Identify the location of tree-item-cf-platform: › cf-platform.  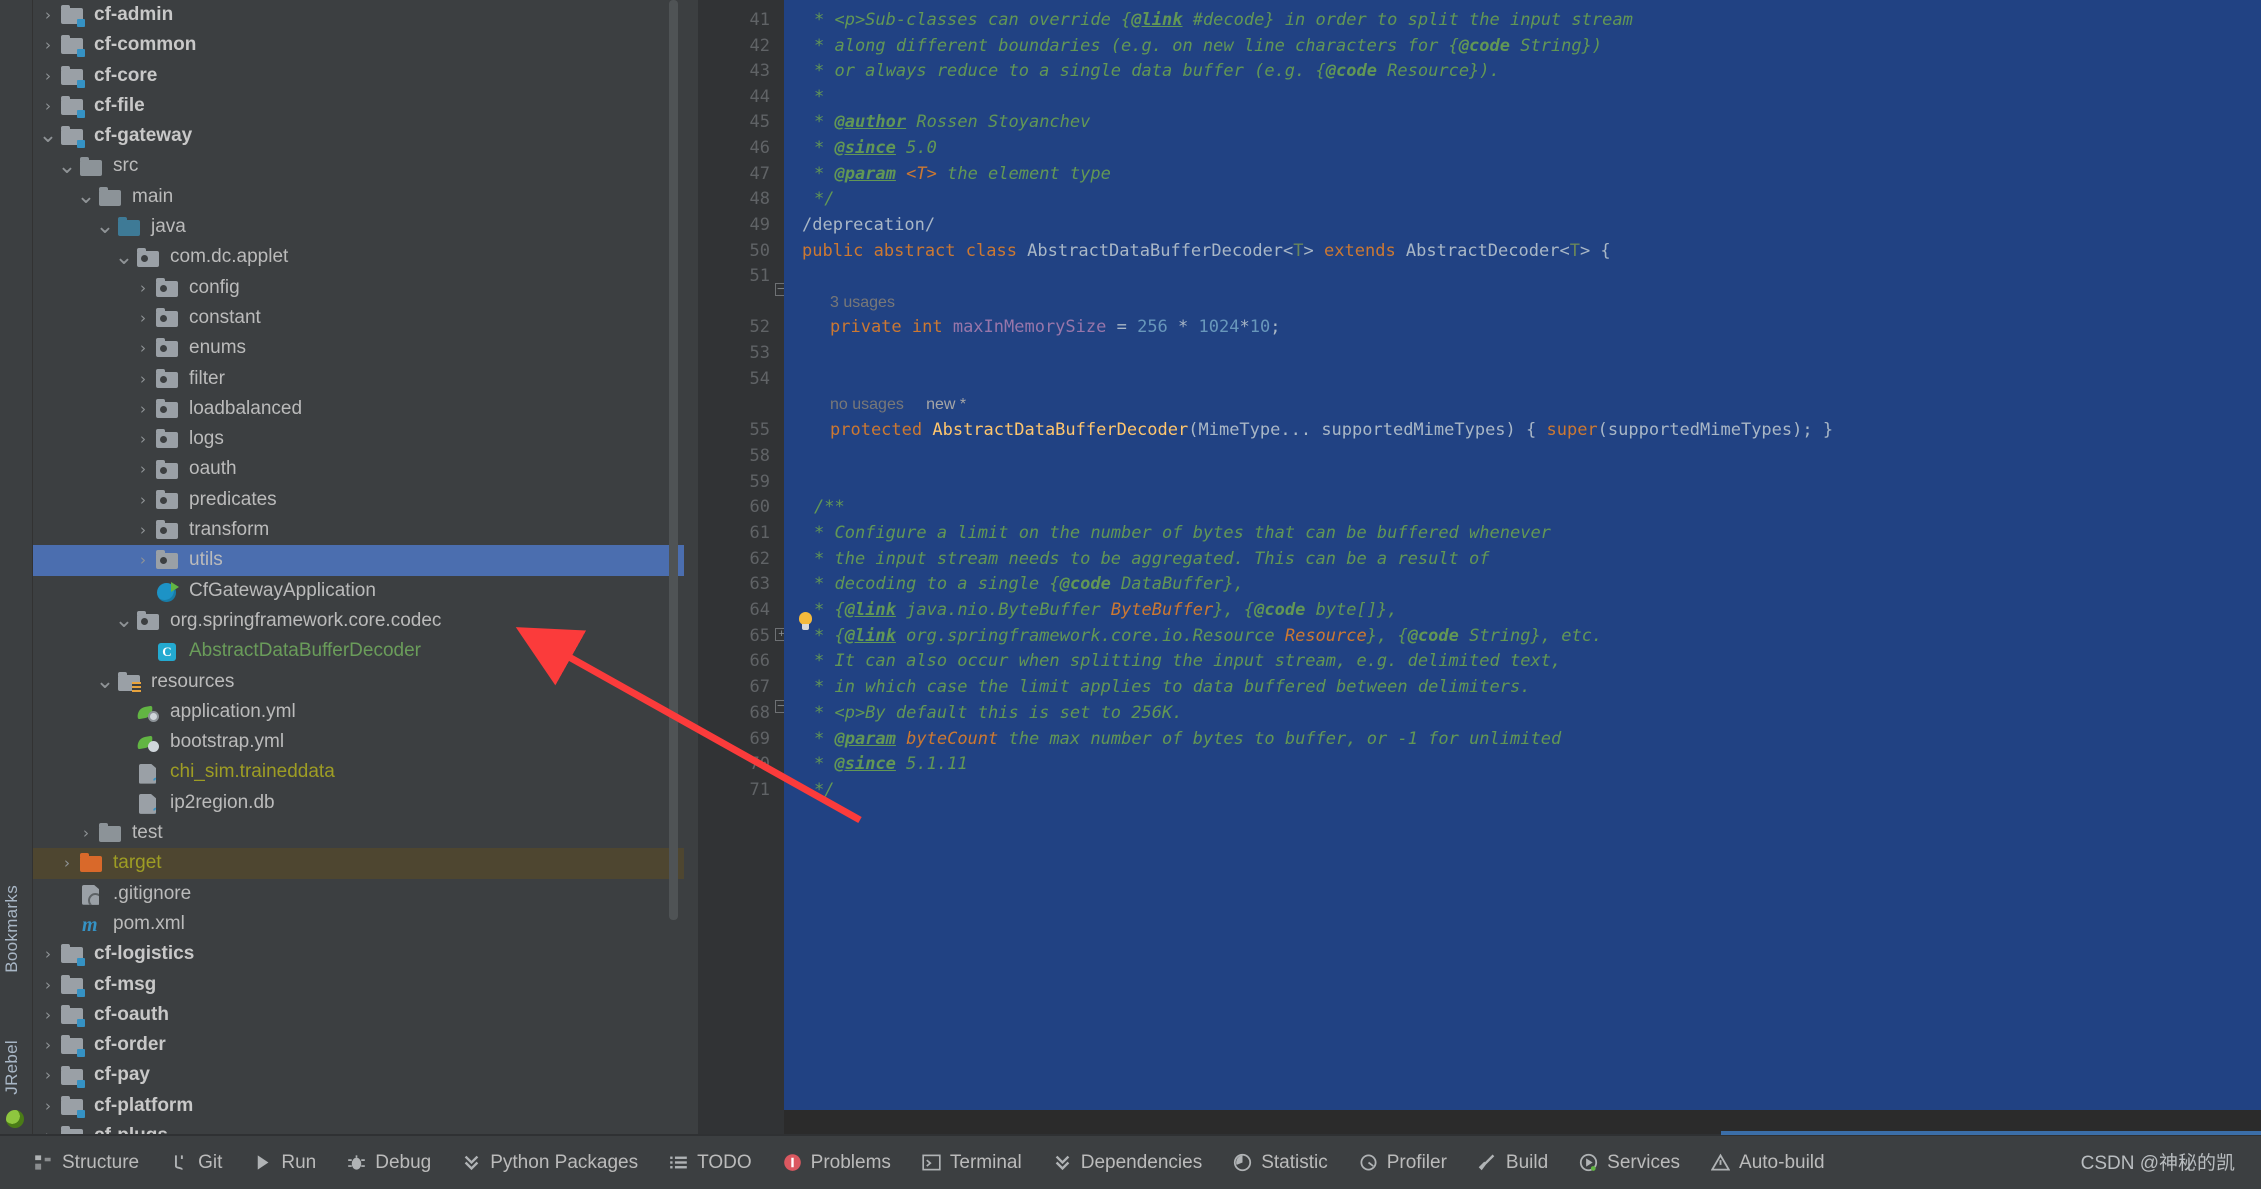
(358, 1106).